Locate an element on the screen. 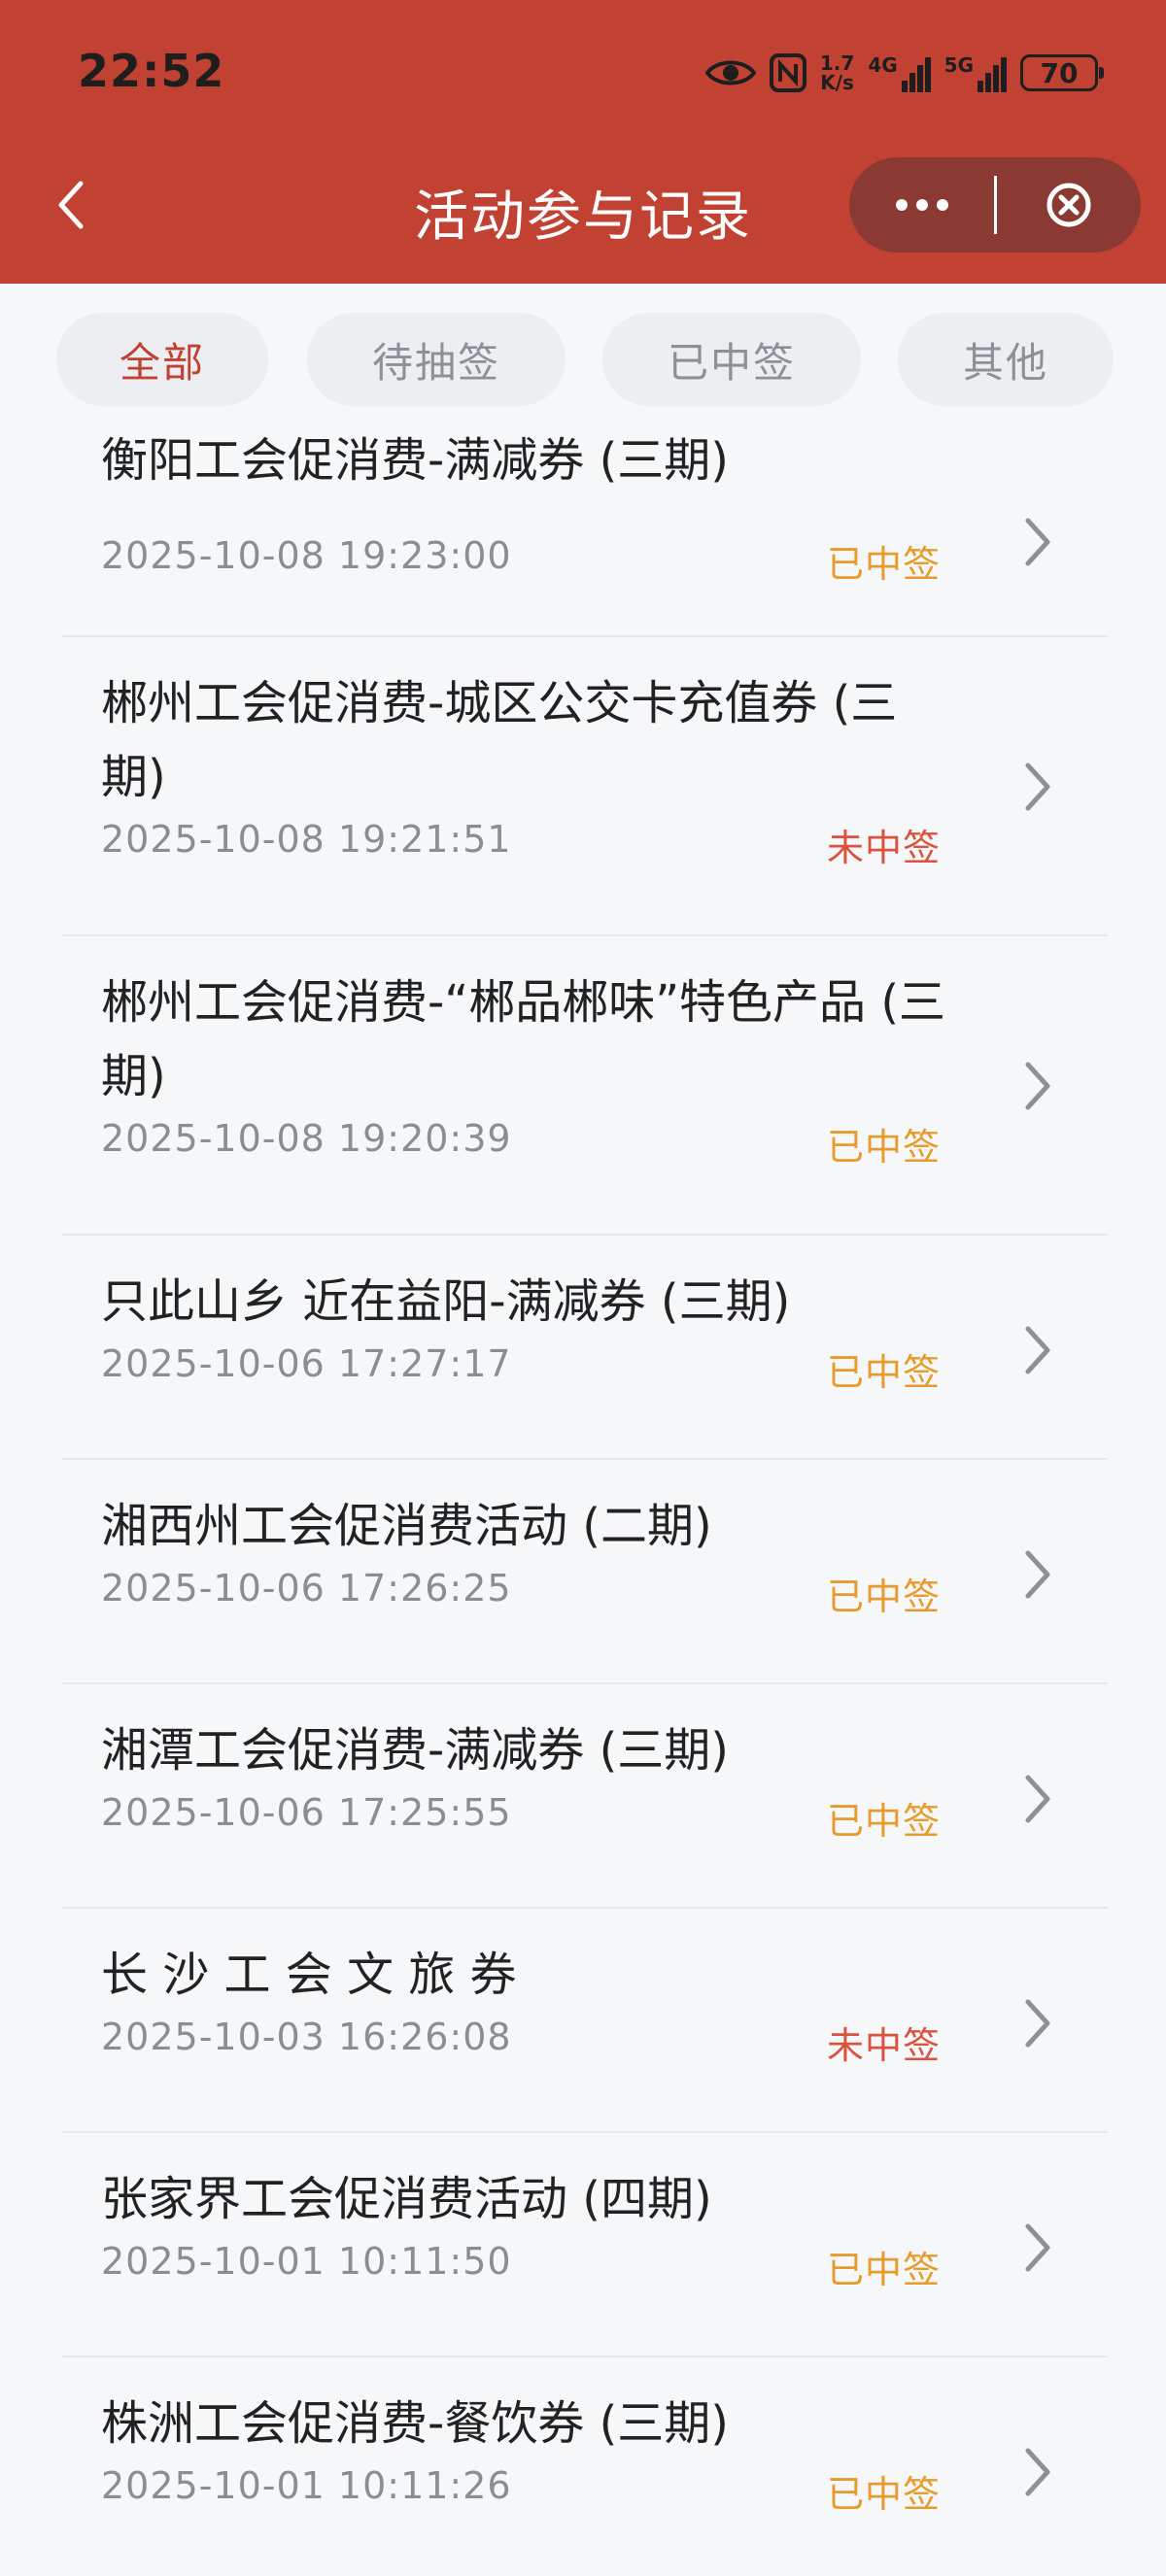  record-date: 2025-10-08 19:23:00 is located at coordinates (306, 555).